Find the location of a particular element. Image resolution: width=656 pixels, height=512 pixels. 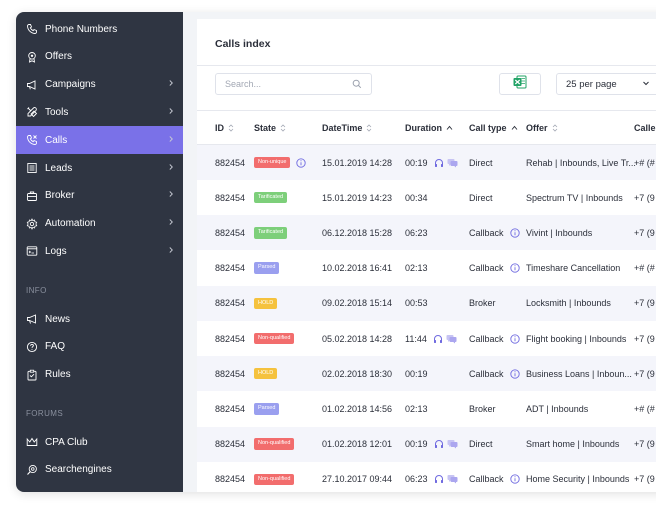

status-badge: Non-qualified is located at coordinates (274, 479).